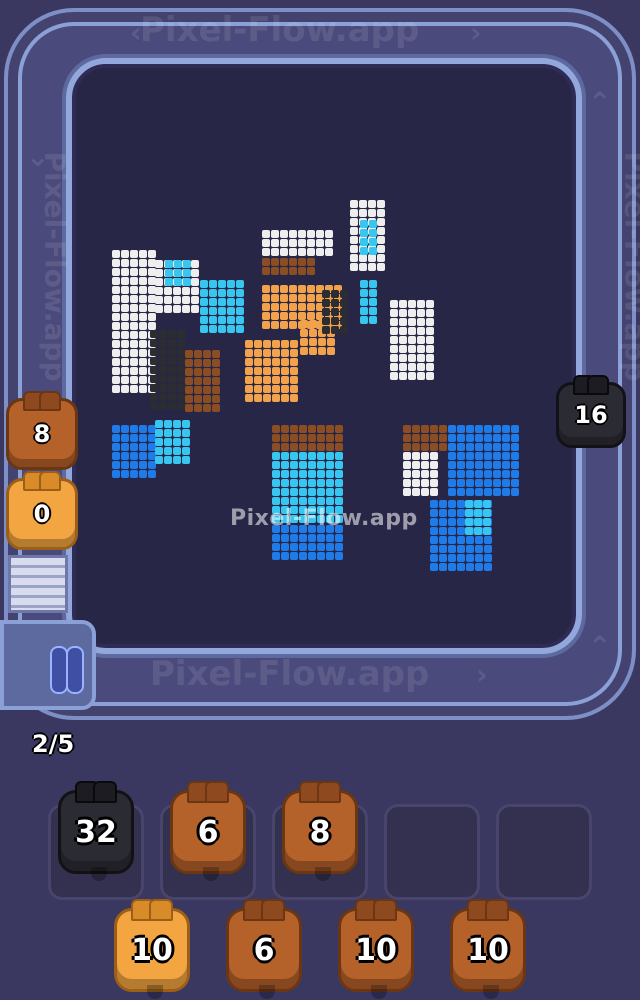  I want to click on track-shooter-black: 16, so click(591, 411).